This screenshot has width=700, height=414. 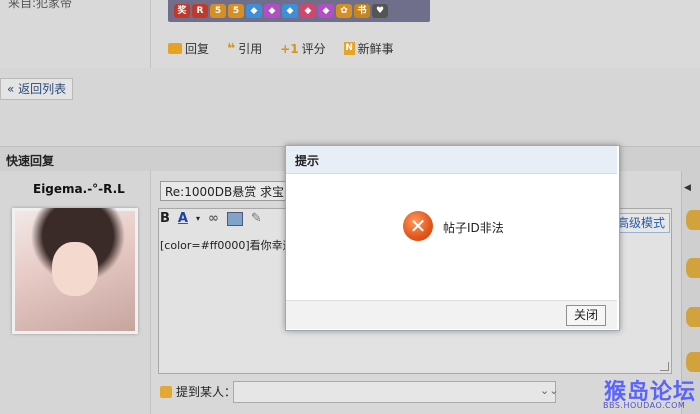 I want to click on error-x-icon: ✕, so click(x=418, y=226).